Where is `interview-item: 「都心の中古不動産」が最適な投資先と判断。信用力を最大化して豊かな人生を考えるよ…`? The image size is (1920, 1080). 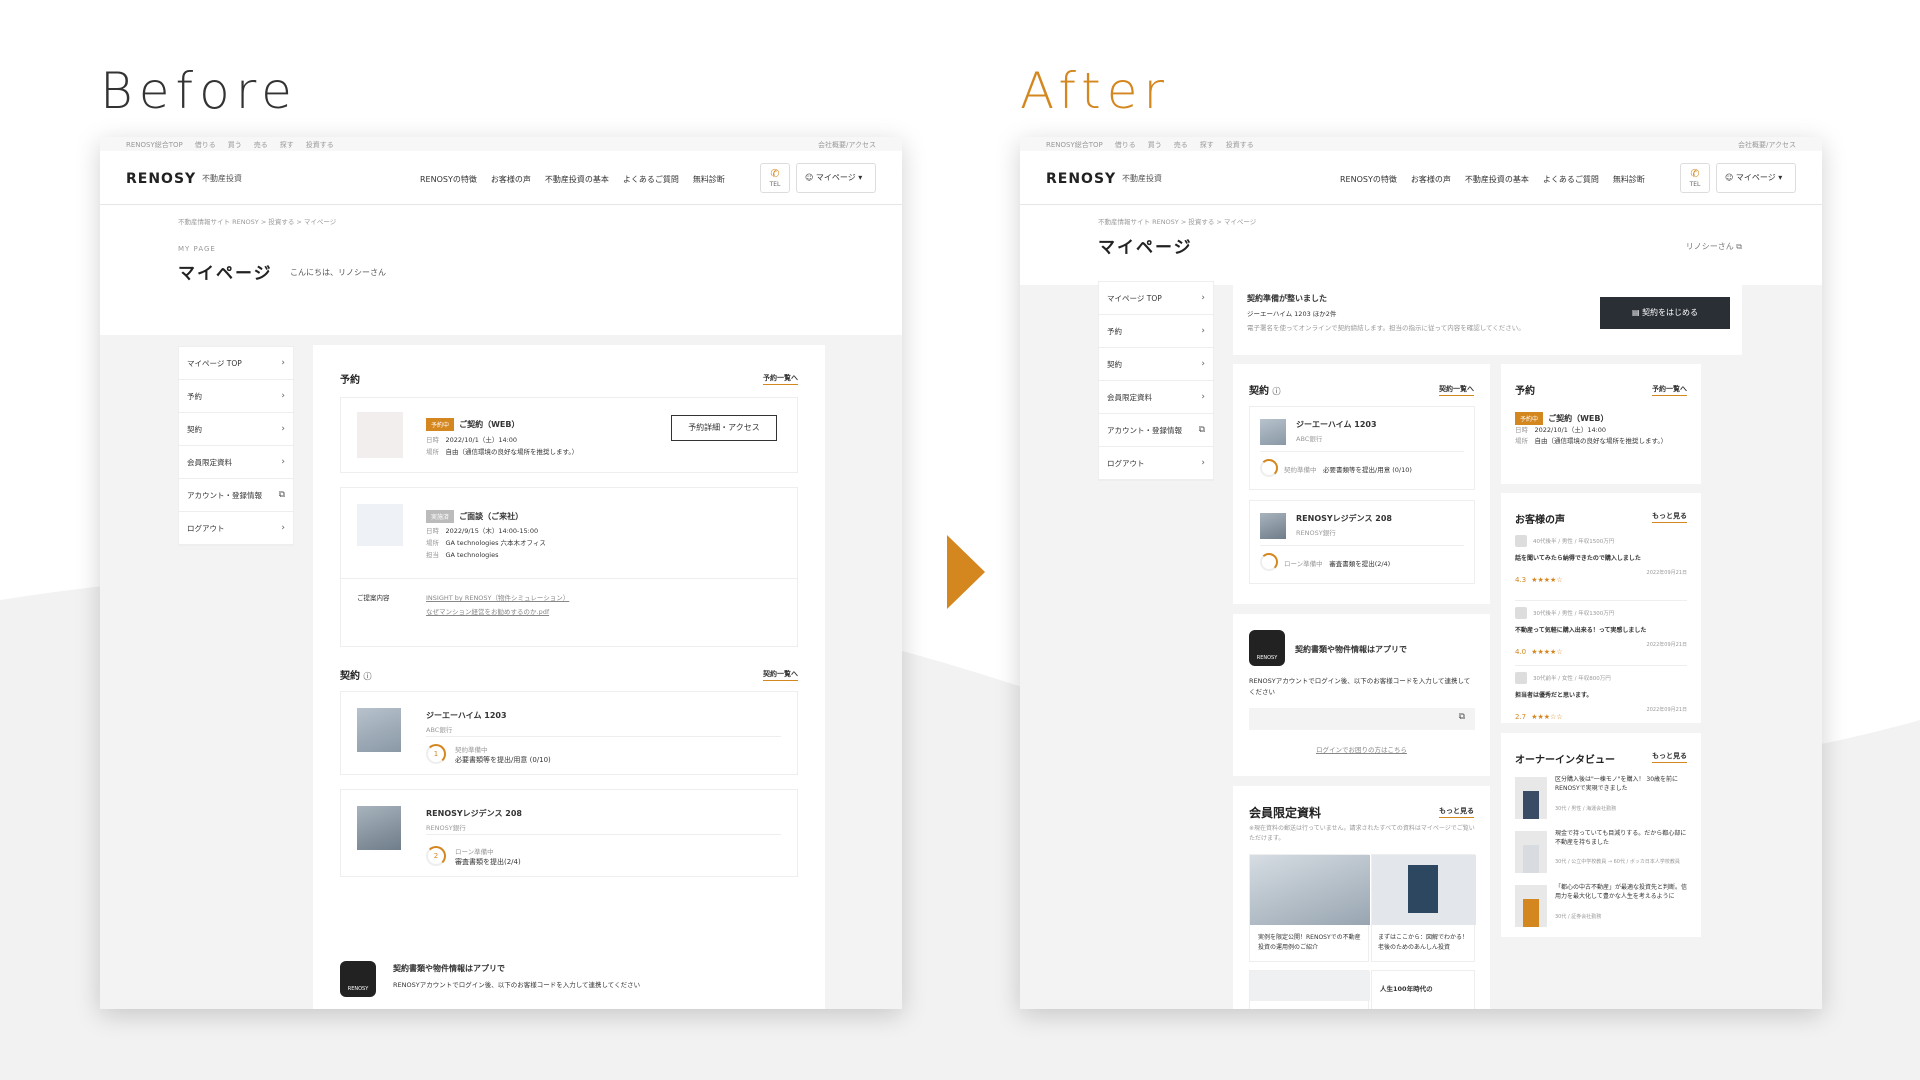 interview-item: 「都心の中古不動産」が最適な投資先と判断。信用力を最大化して豊かな人生を考えるよ… is located at coordinates (1601, 908).